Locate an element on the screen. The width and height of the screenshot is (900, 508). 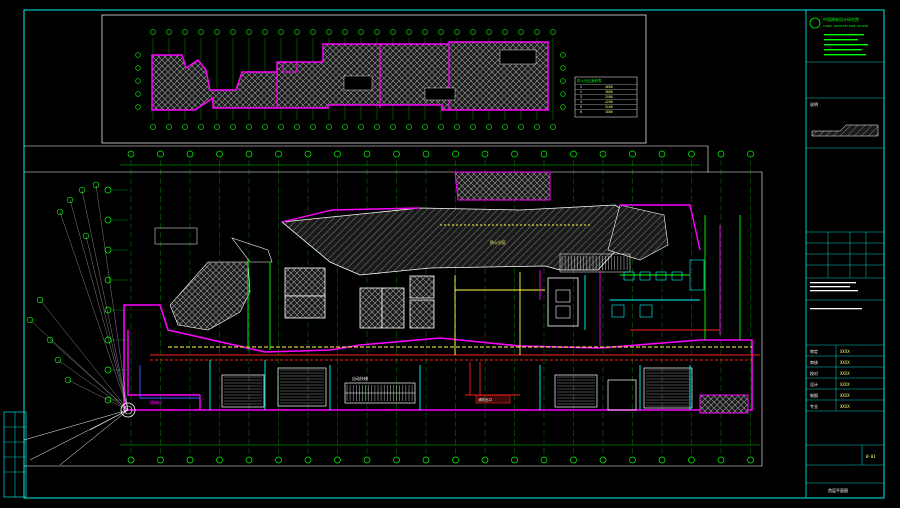
legend-zone: 1 is located at coordinates (581, 87).